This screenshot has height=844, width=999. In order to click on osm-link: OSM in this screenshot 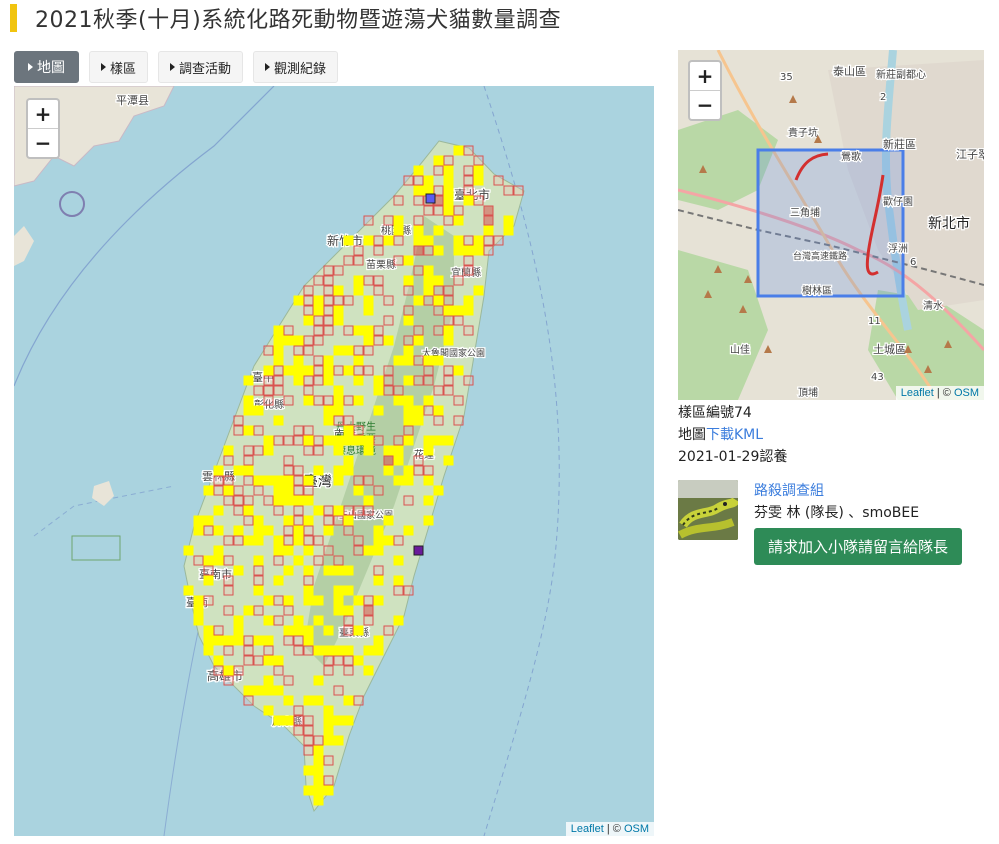, I will do `click(636, 829)`.